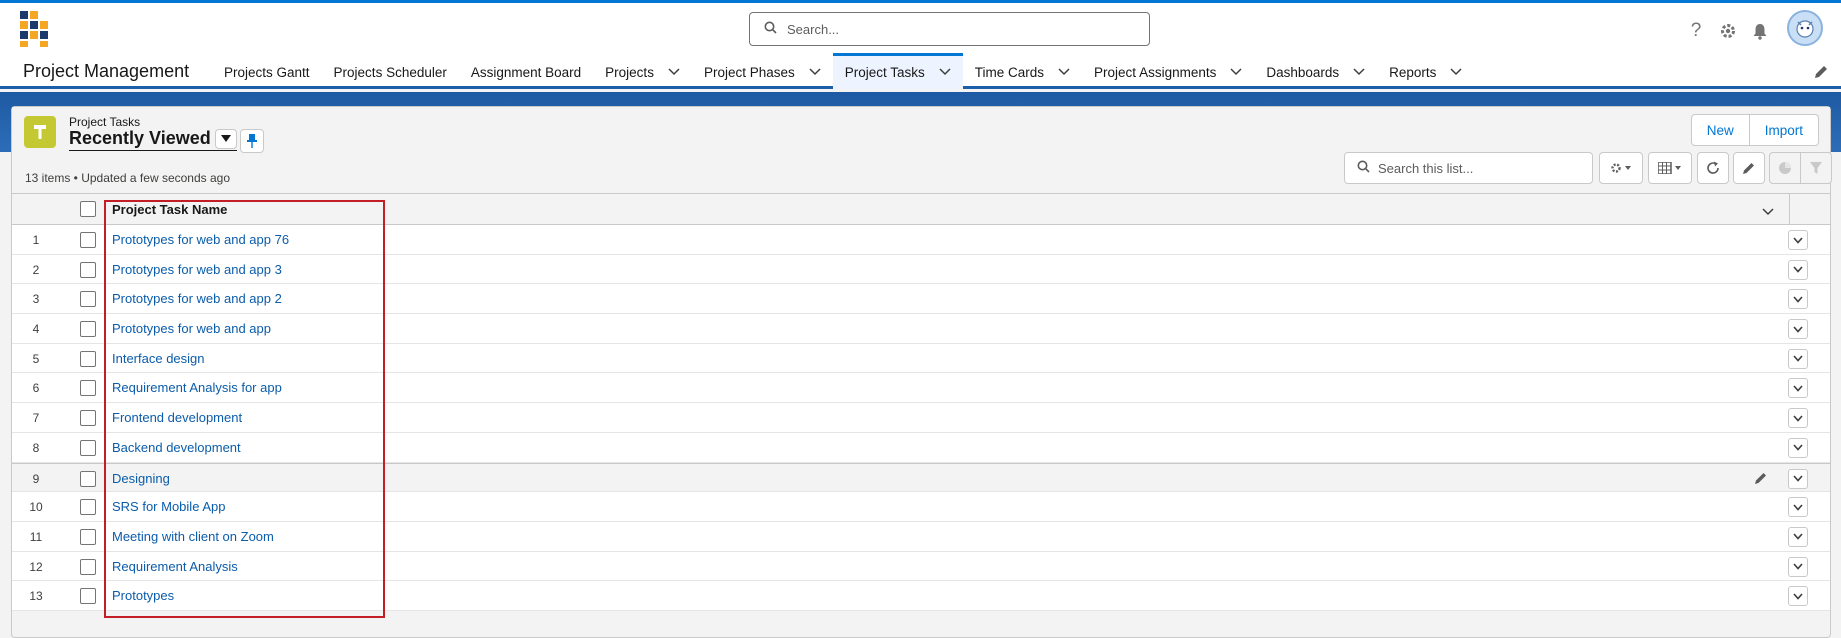  What do you see at coordinates (267, 72) in the screenshot?
I see `nav-tab-projects-gantt: Projects Gantt` at bounding box center [267, 72].